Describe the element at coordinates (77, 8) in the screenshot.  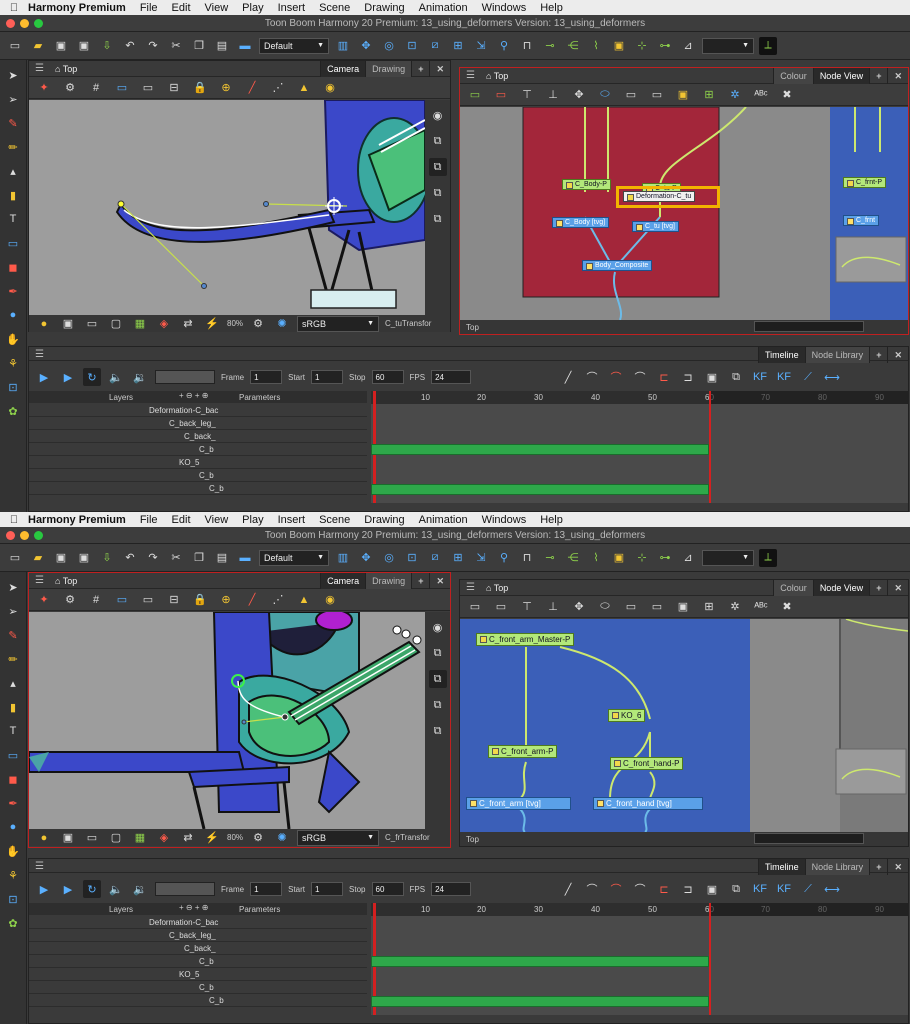
I see `app-name: Harmony Premium` at that location.